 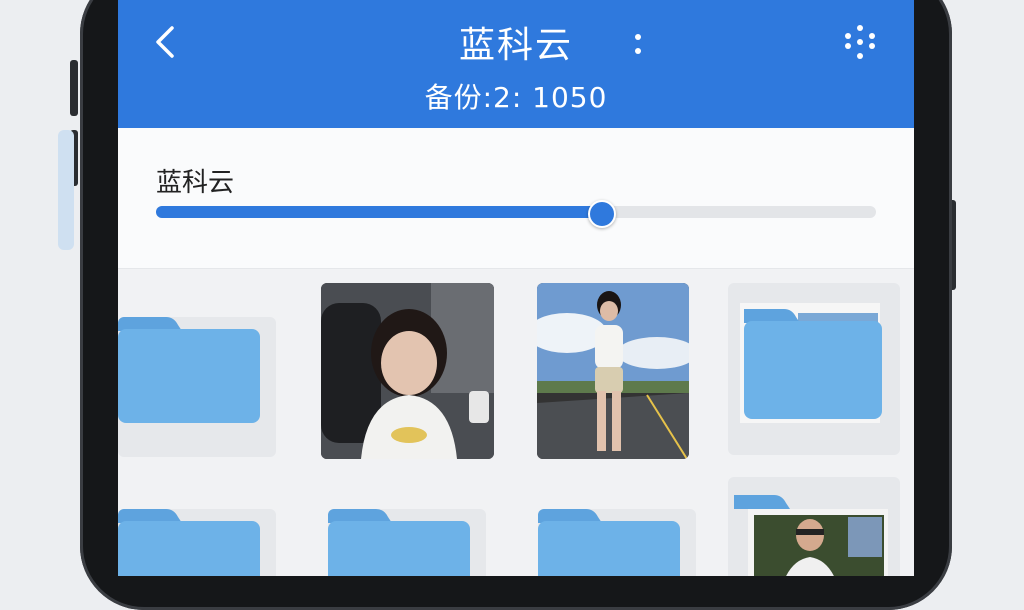 What do you see at coordinates (516, 97) in the screenshot?
I see `backup-status: 备份:2: 1050` at bounding box center [516, 97].